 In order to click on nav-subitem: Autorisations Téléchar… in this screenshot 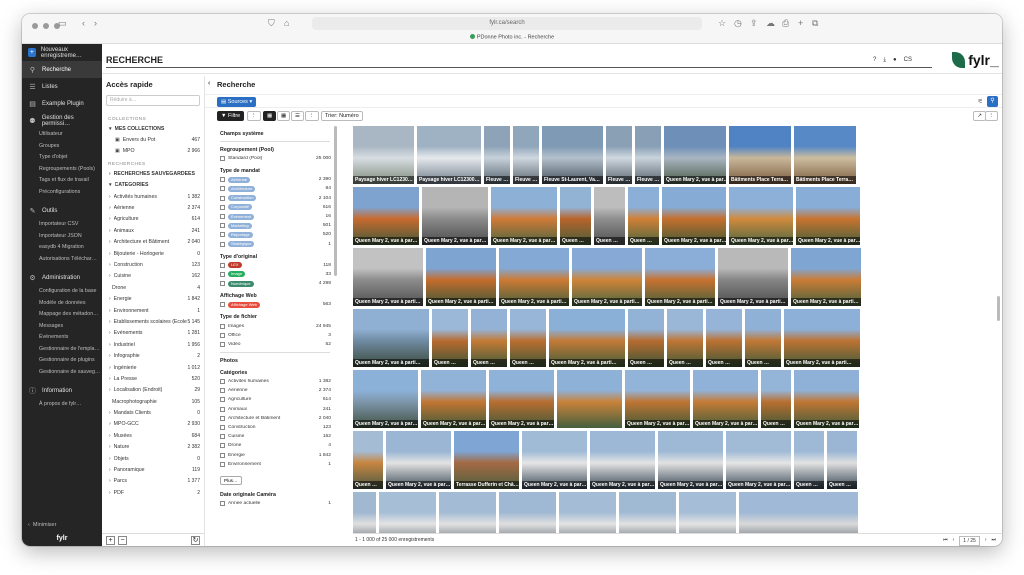, I will do `click(62, 260)`.